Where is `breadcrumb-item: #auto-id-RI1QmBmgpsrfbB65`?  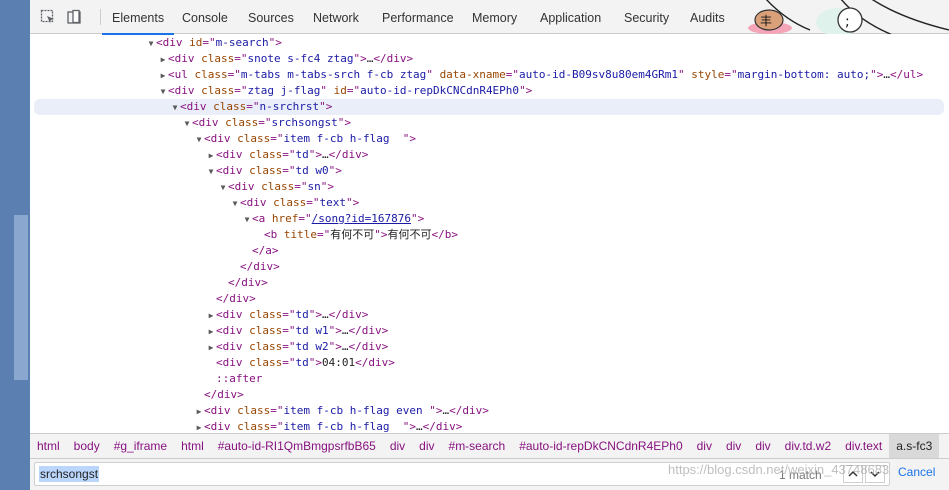 breadcrumb-item: #auto-id-RI1QmBmgpsrfbB65 is located at coordinates (297, 446).